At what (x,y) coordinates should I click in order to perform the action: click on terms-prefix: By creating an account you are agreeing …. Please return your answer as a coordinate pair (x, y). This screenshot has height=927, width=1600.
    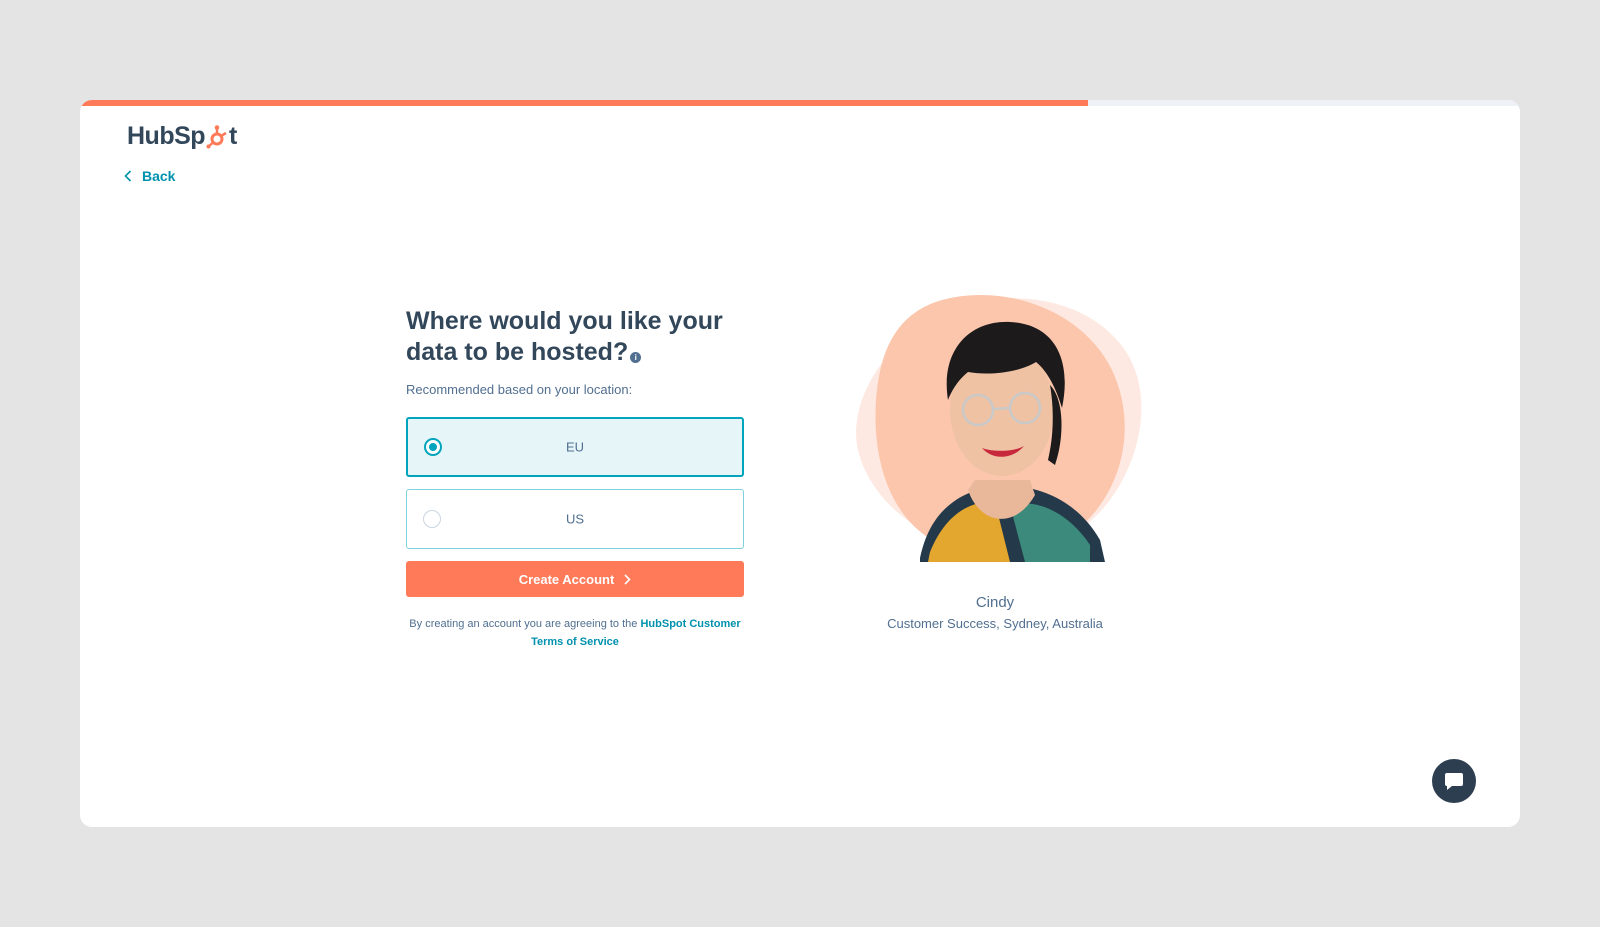
    Looking at the image, I should click on (523, 624).